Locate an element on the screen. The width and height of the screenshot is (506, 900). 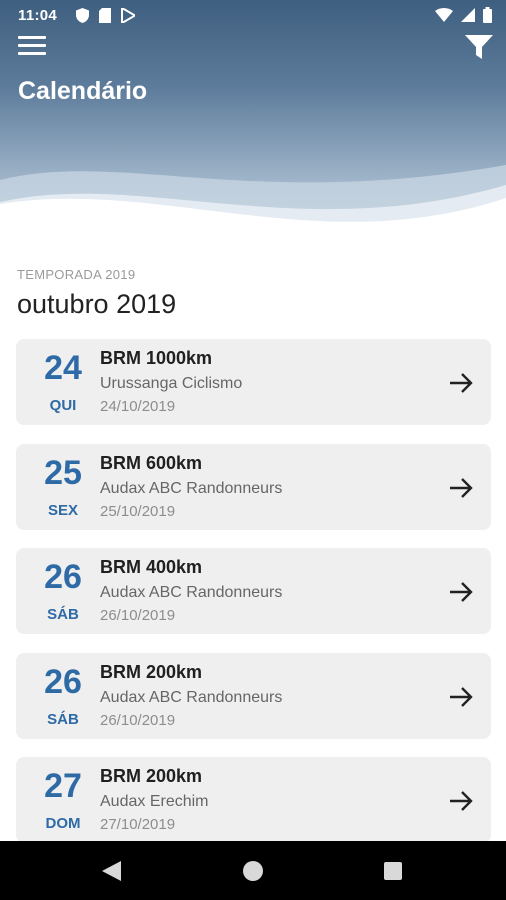
recents-icon is located at coordinates (393, 871).